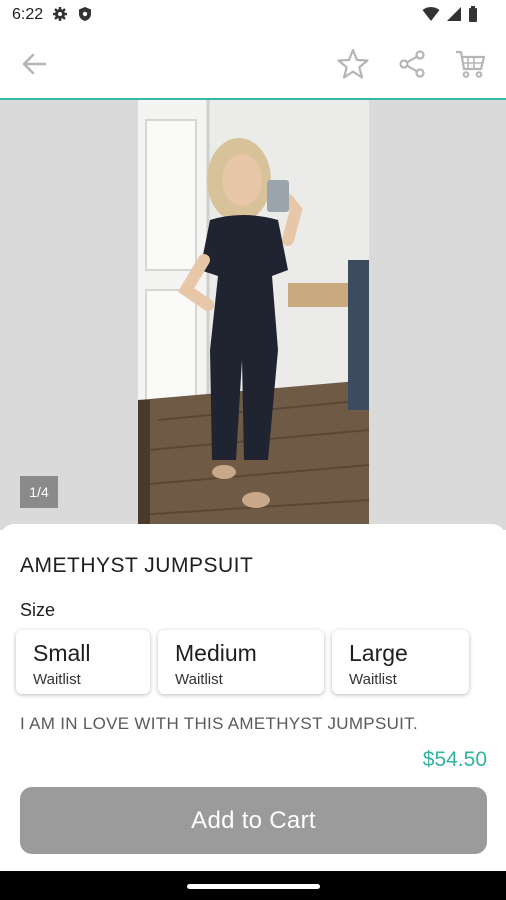 The height and width of the screenshot is (900, 506). What do you see at coordinates (473, 16) in the screenshot?
I see `battery-icon` at bounding box center [473, 16].